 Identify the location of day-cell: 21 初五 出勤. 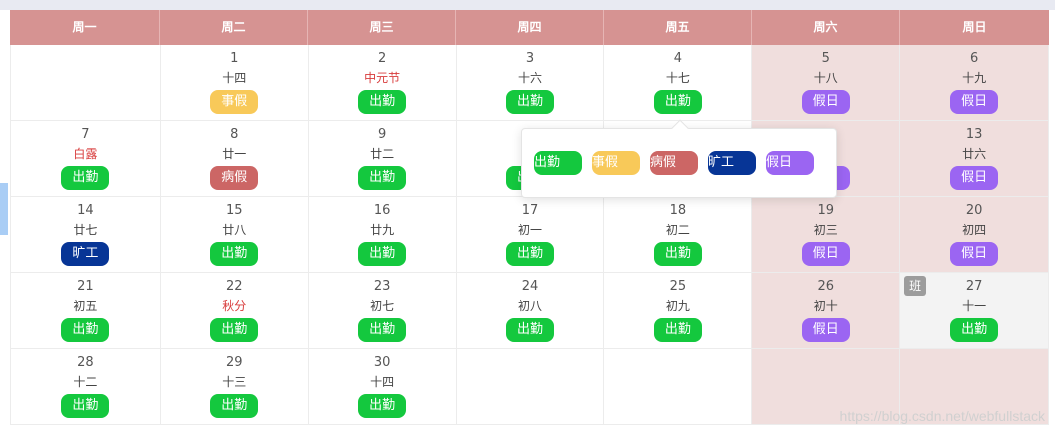
(86, 311).